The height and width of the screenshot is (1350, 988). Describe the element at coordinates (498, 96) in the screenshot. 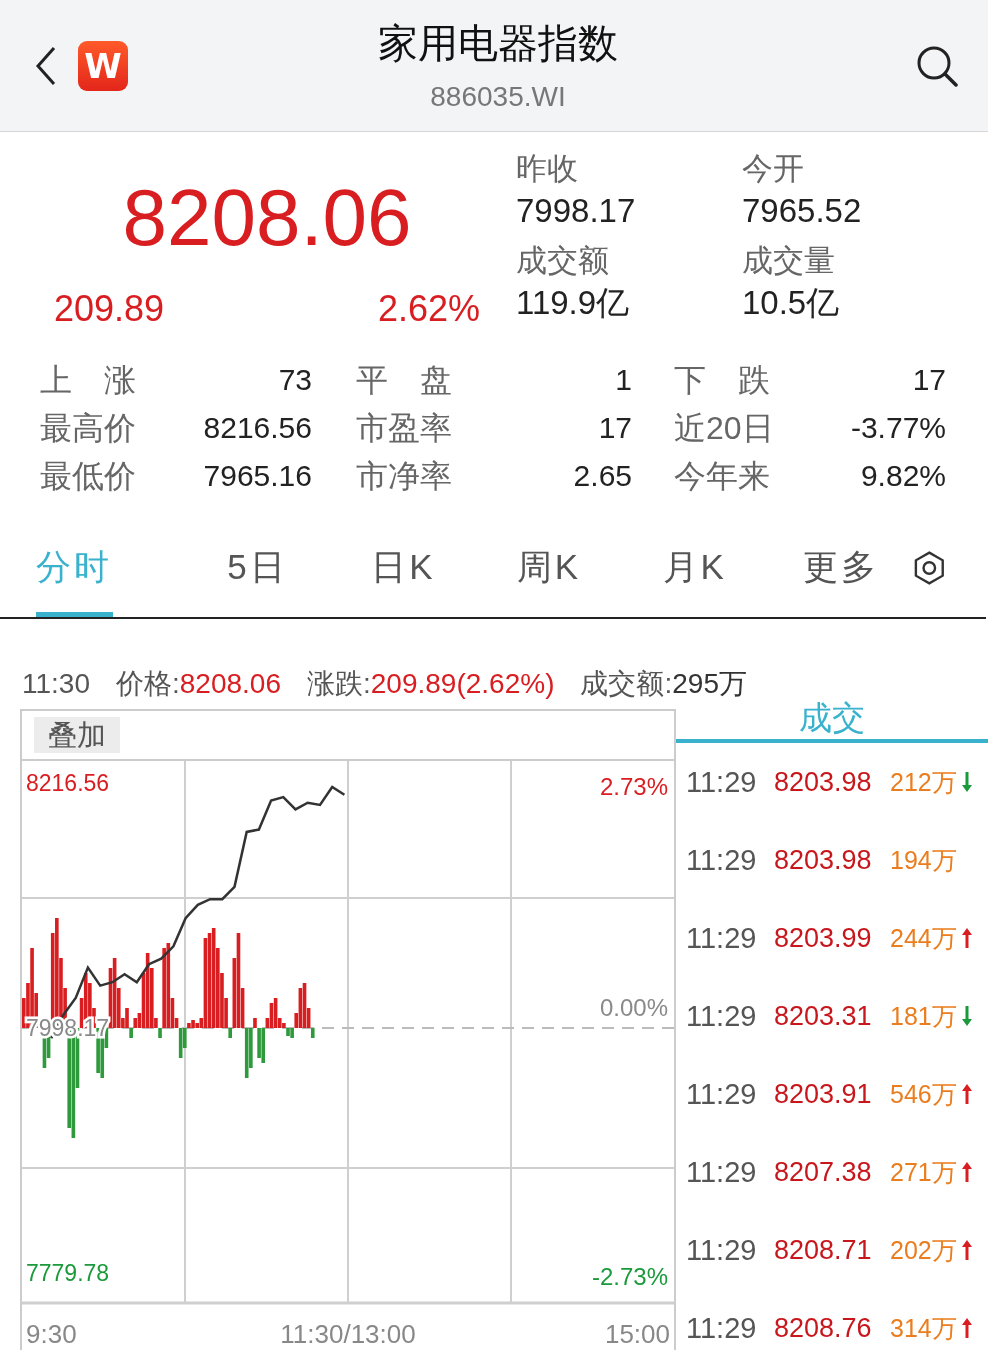

I see `index-code: 886035.WI` at that location.